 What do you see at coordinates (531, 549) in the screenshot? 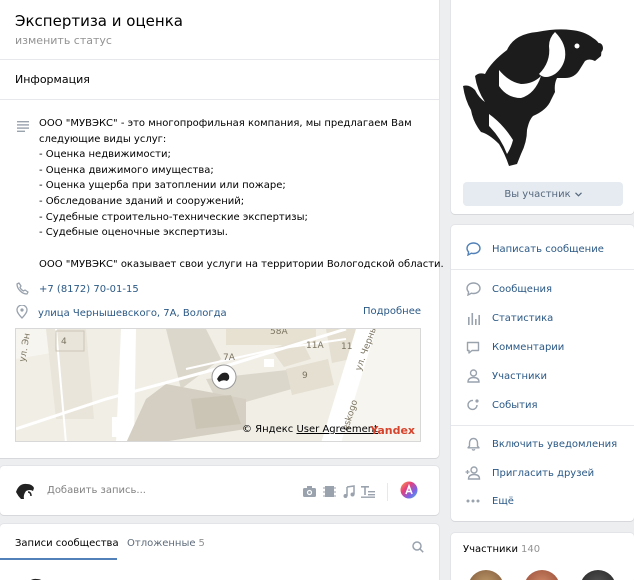
I see `members-count: 140` at bounding box center [531, 549].